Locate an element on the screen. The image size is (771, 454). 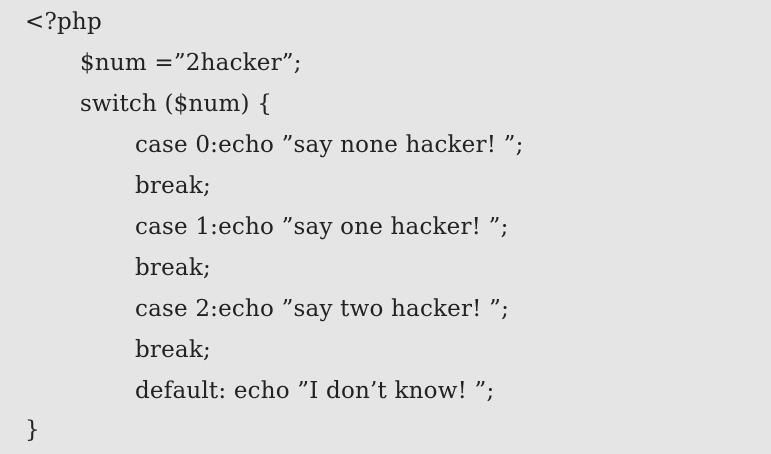
code-line: } is located at coordinates (32, 430).